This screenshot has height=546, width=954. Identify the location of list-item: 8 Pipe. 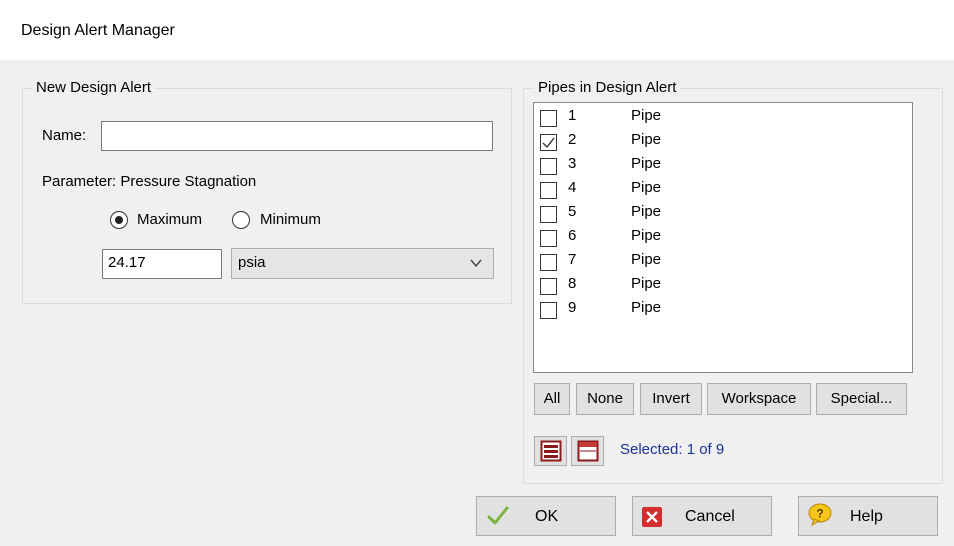
(723, 286).